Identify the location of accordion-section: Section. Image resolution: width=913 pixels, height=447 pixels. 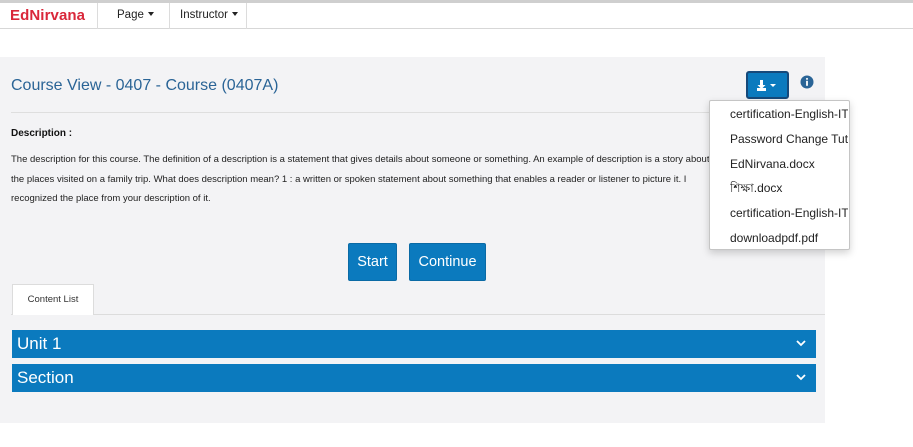
(414, 378).